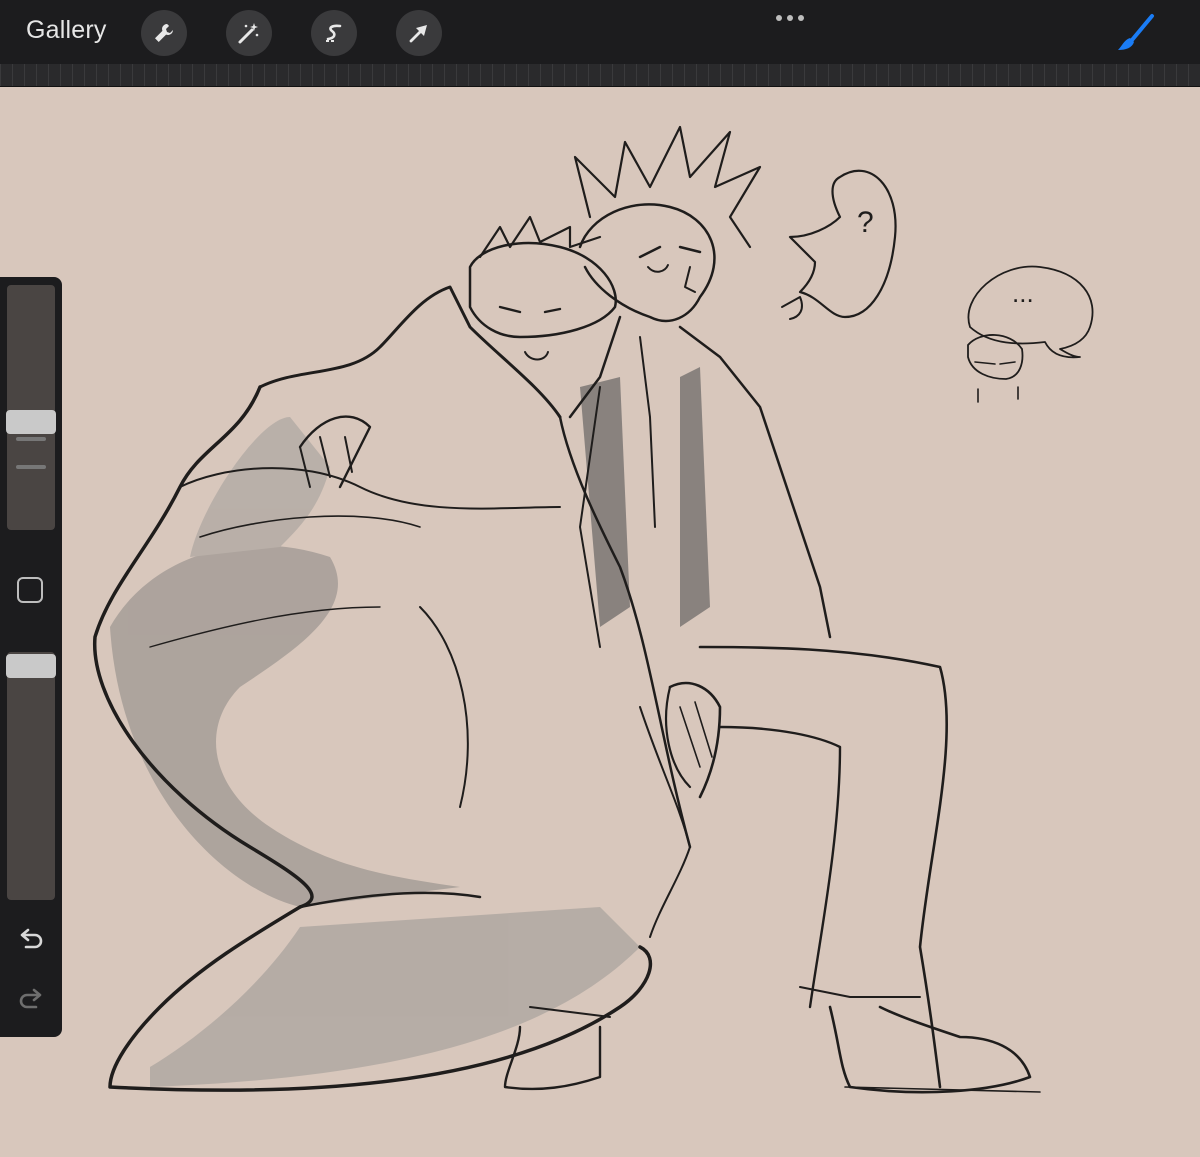 This screenshot has height=1157, width=1200. Describe the element at coordinates (30, 590) in the screenshot. I see `square-icon` at that location.